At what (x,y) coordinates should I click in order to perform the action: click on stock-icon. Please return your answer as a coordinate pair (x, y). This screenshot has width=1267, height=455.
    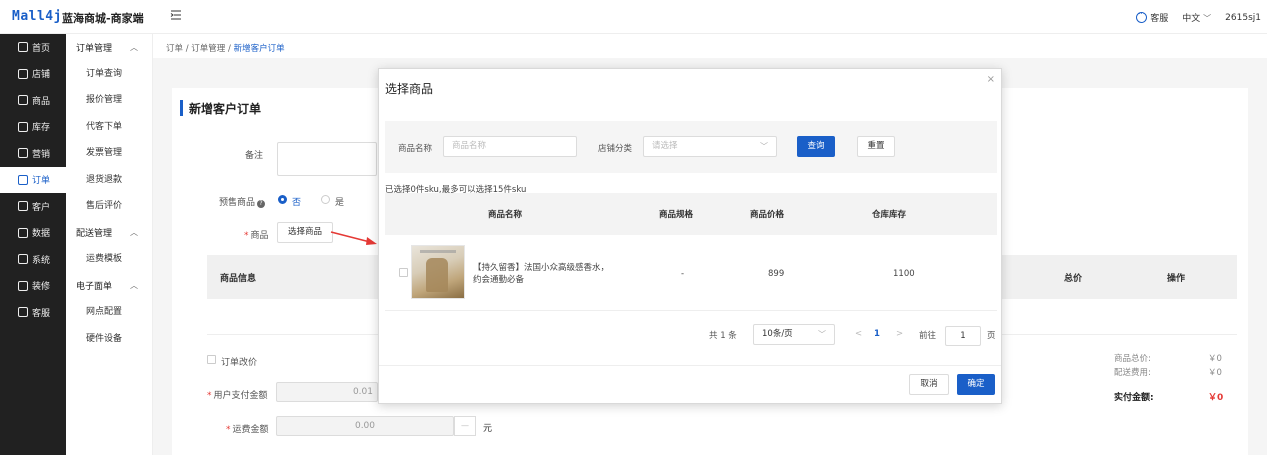
    Looking at the image, I should click on (23, 126).